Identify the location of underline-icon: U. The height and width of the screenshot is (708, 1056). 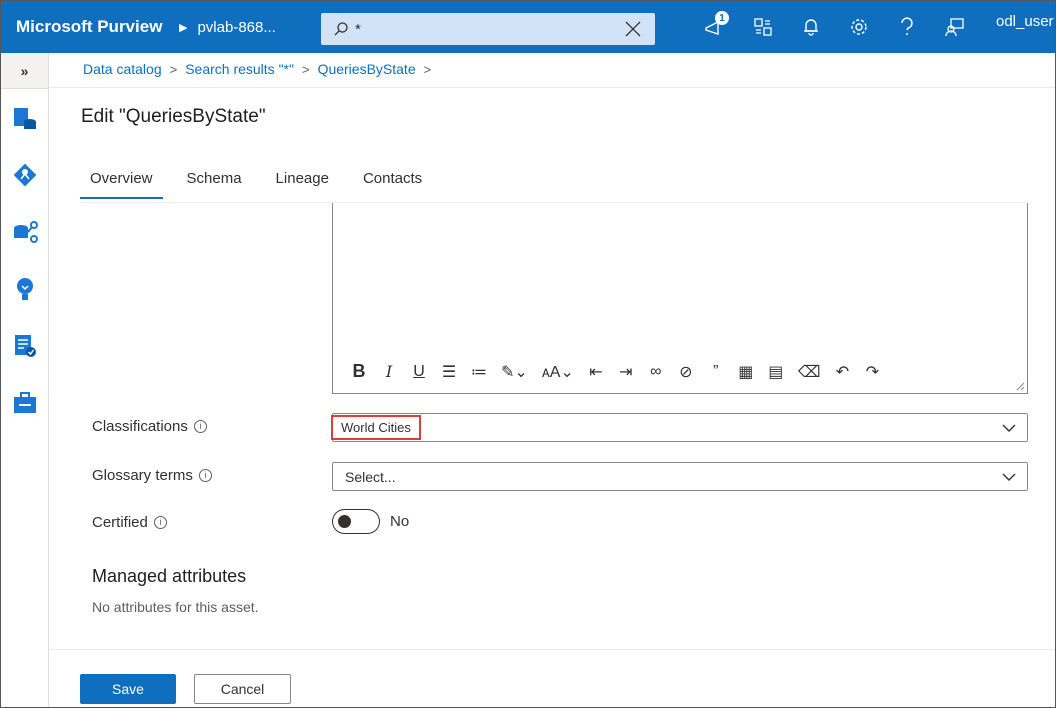
(419, 372).